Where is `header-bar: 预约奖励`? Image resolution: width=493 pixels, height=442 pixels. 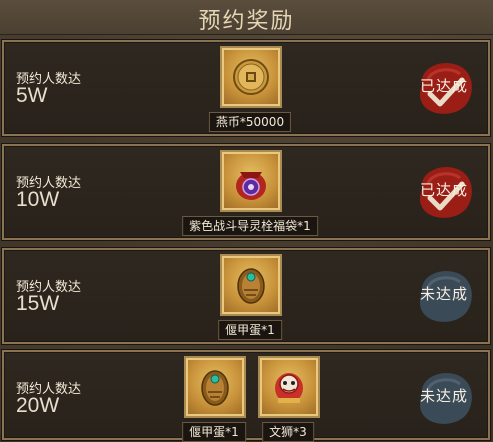
header-bar: 预约奖励 is located at coordinates (246, 17).